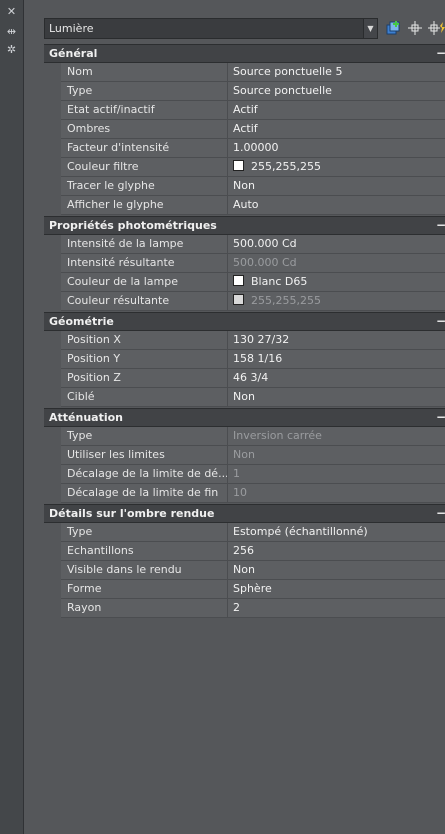 Image resolution: width=445 pixels, height=834 pixels. I want to click on chevron-down-icon: ▼, so click(370, 28).